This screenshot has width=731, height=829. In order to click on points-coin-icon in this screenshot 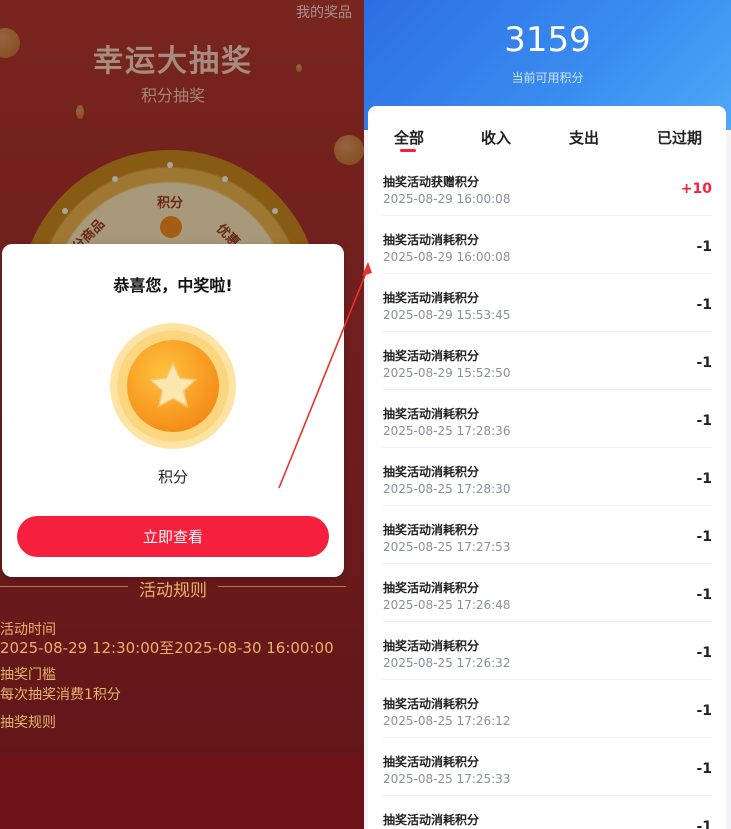, I will do `click(173, 386)`.